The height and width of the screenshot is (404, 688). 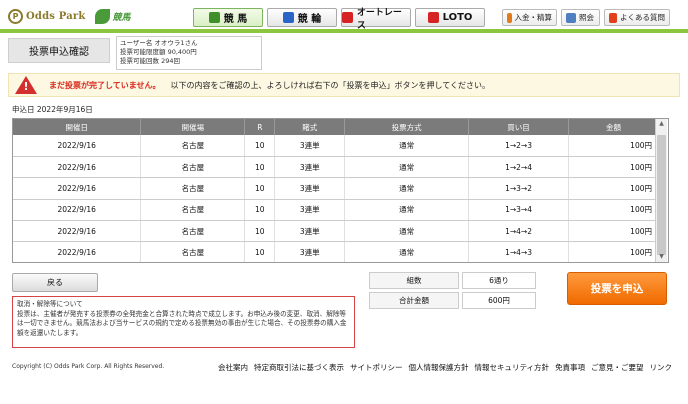 I want to click on table-row: 2022/9/16 名古屋 10 3連単 通常 1→2→4 100円, so click(x=336, y=167).